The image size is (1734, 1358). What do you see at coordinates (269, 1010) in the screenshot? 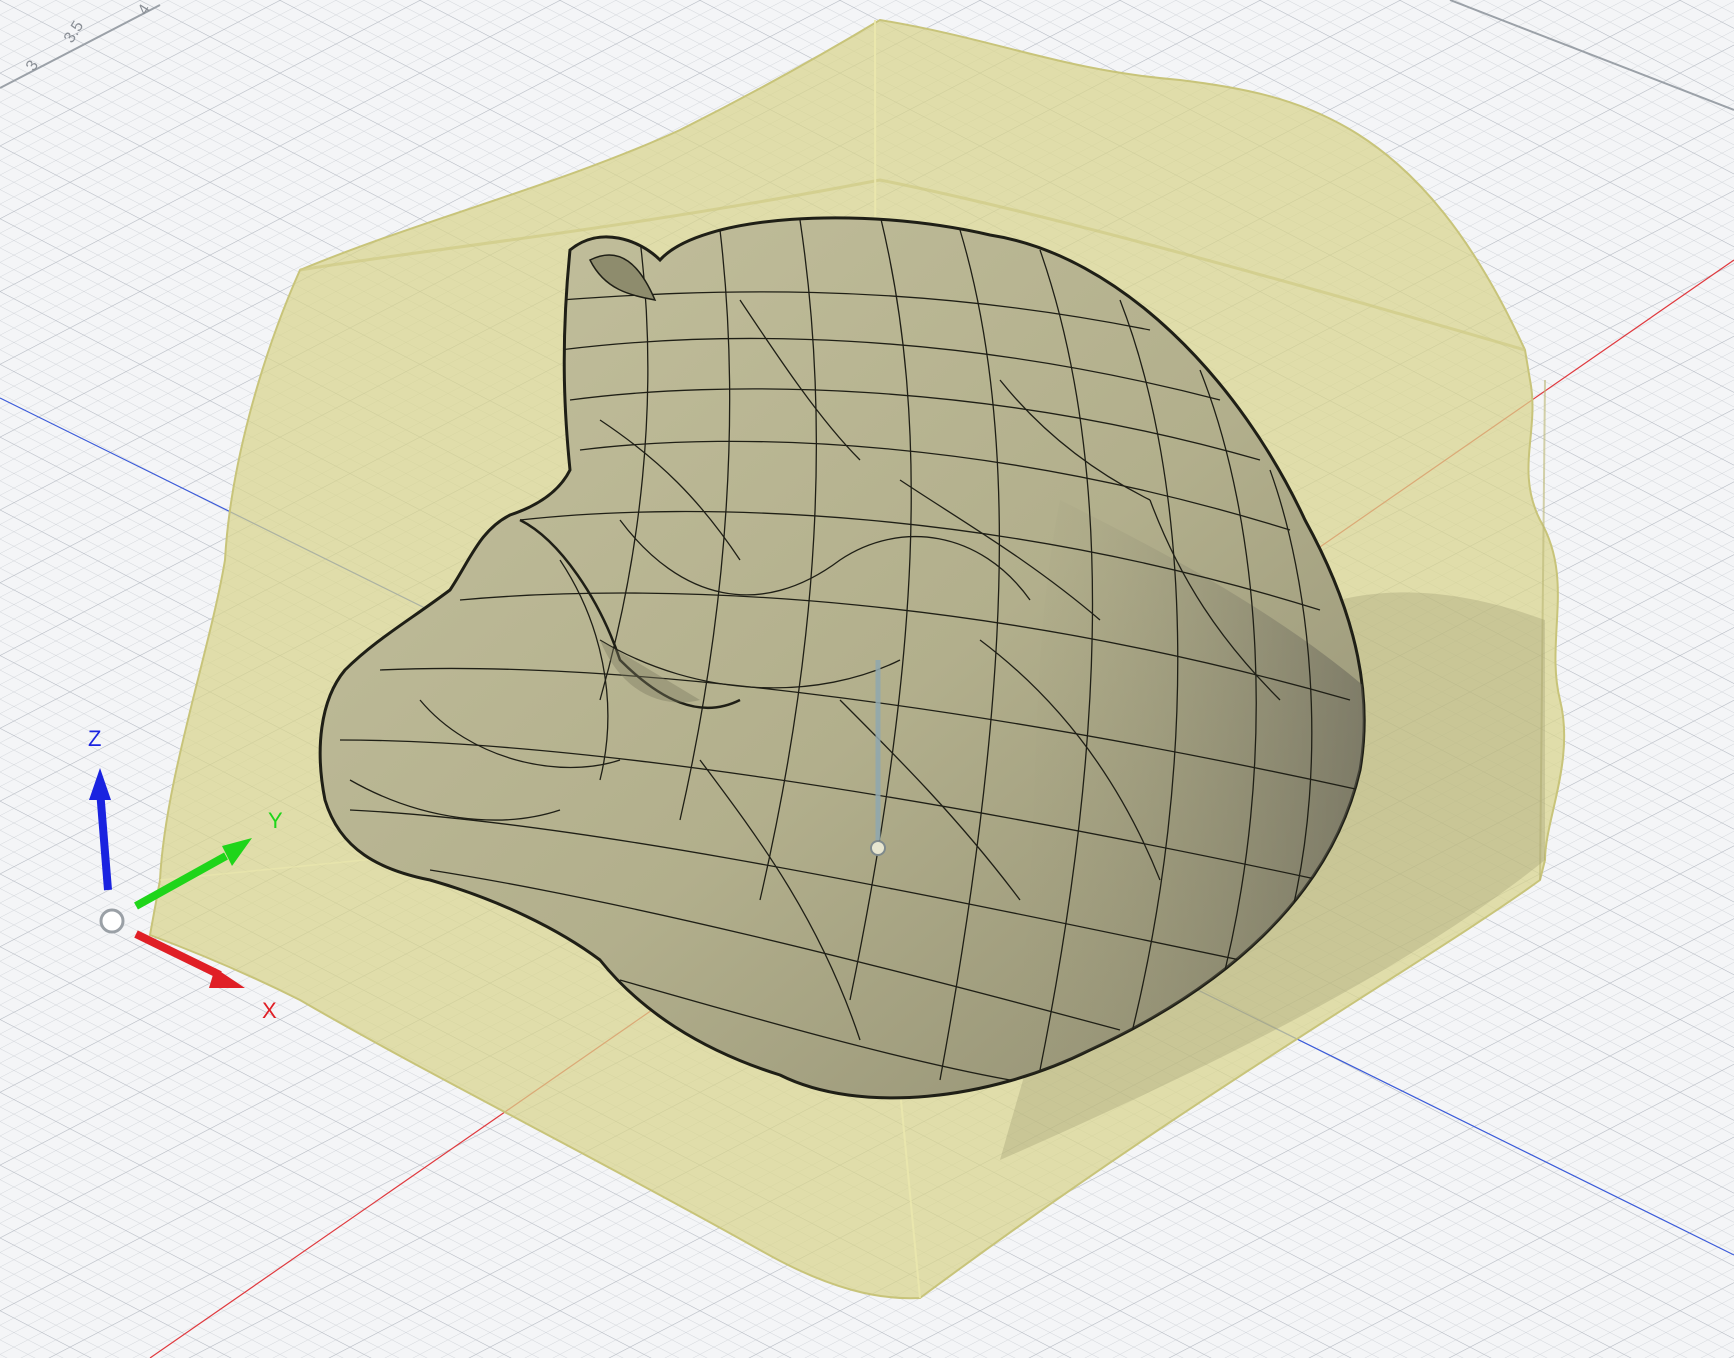
I see `x-axis-label: X` at bounding box center [269, 1010].